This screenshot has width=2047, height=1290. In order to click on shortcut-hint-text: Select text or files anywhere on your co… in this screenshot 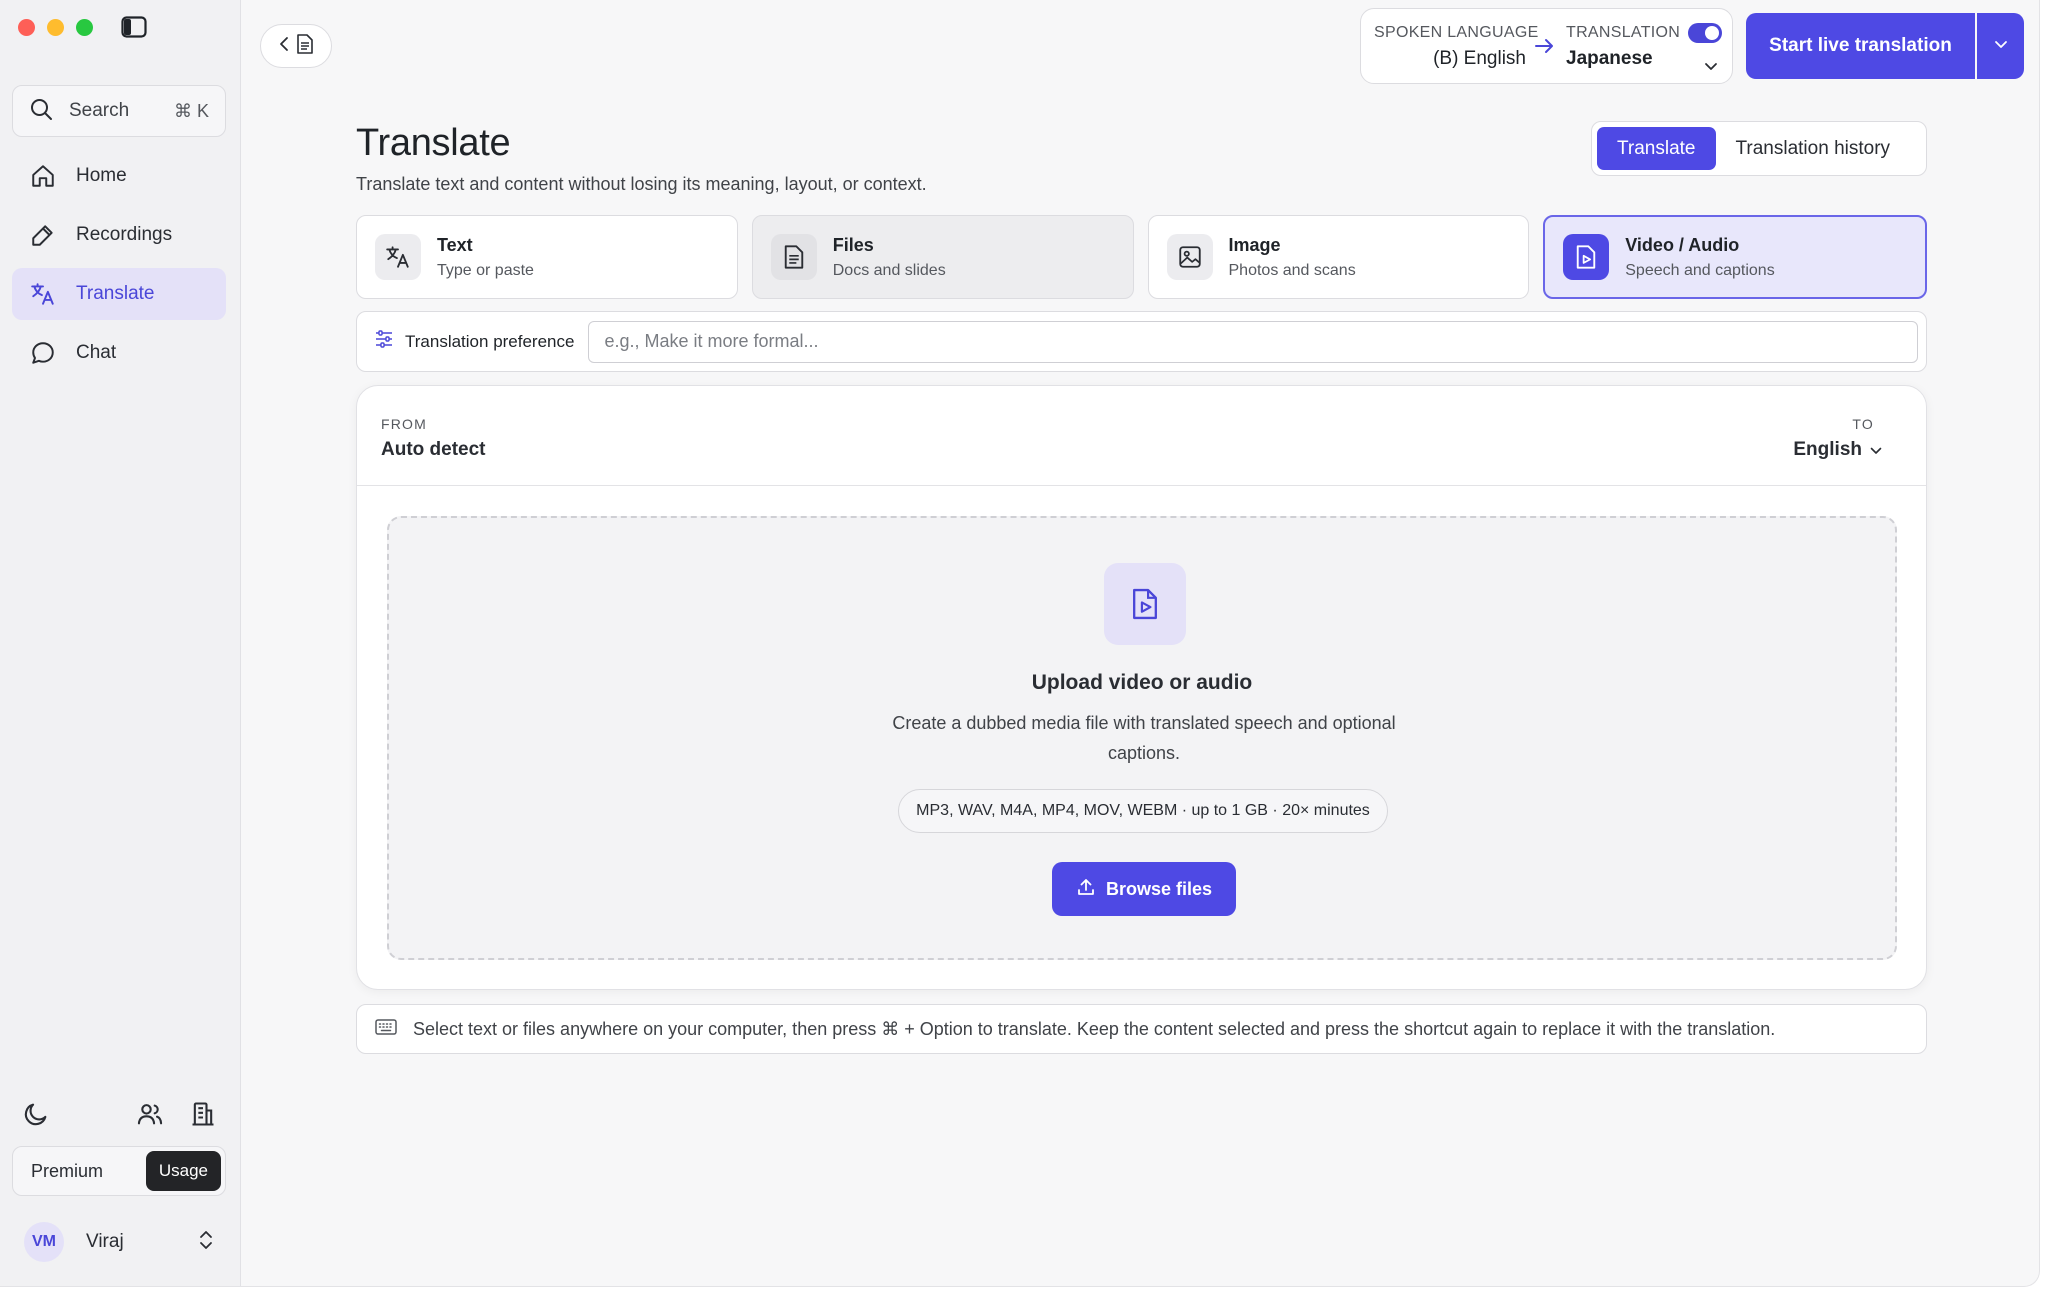, I will do `click(1094, 1028)`.